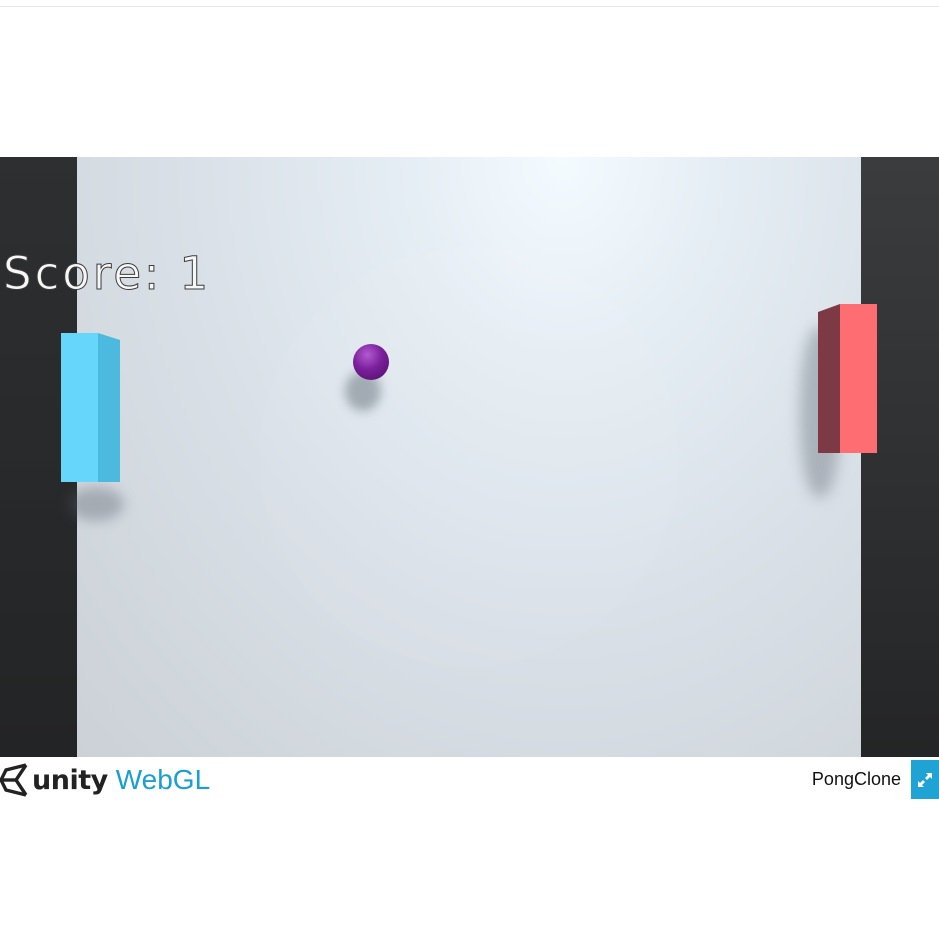  Describe the element at coordinates (109, 407) in the screenshot. I see `left-paddle-side` at that location.